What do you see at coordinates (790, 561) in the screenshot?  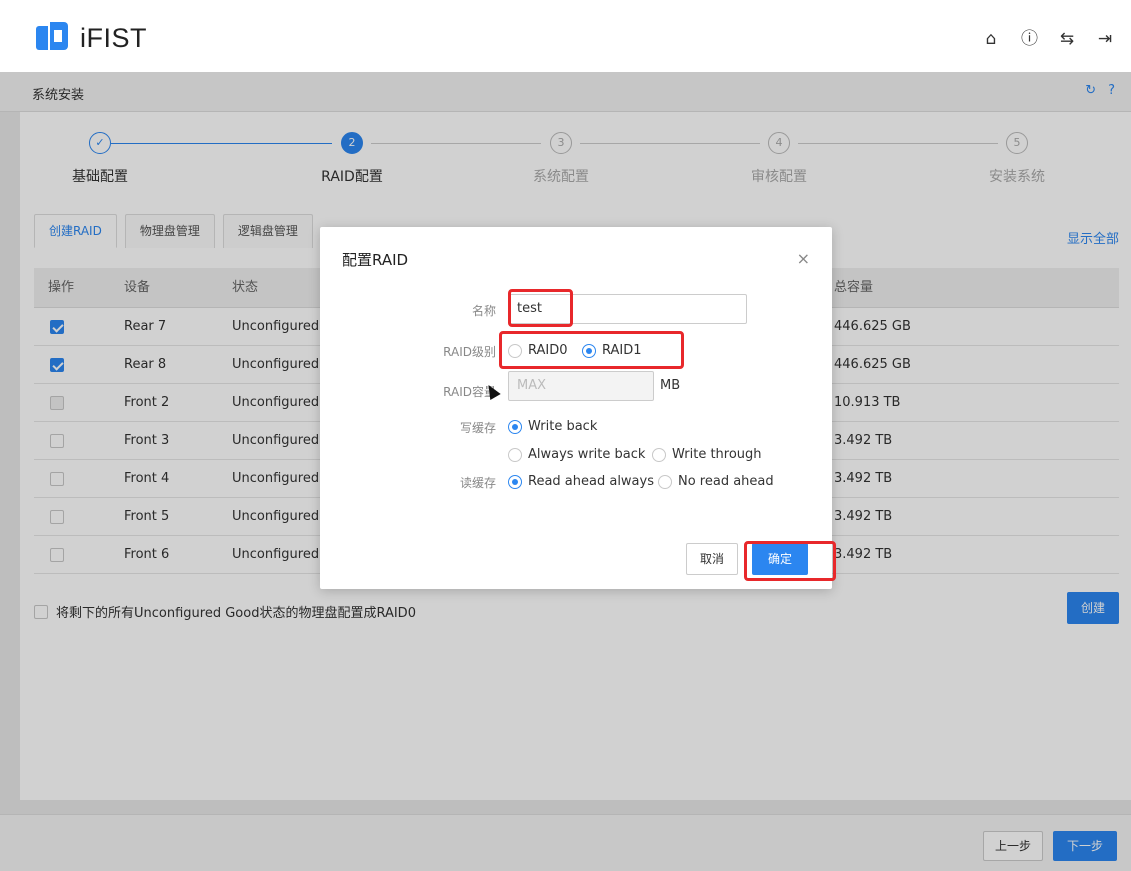 I see `highlight-confirm` at bounding box center [790, 561].